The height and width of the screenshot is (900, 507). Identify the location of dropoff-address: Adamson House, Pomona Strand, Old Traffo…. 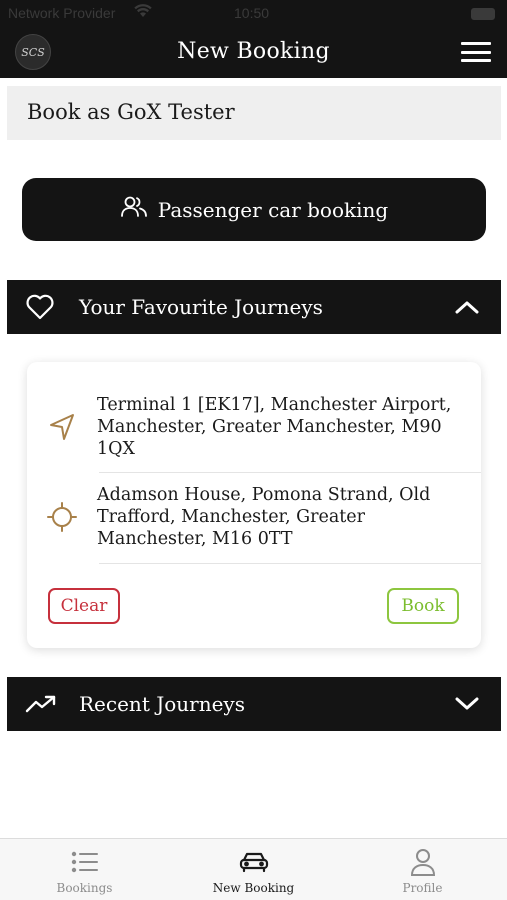
(264, 517).